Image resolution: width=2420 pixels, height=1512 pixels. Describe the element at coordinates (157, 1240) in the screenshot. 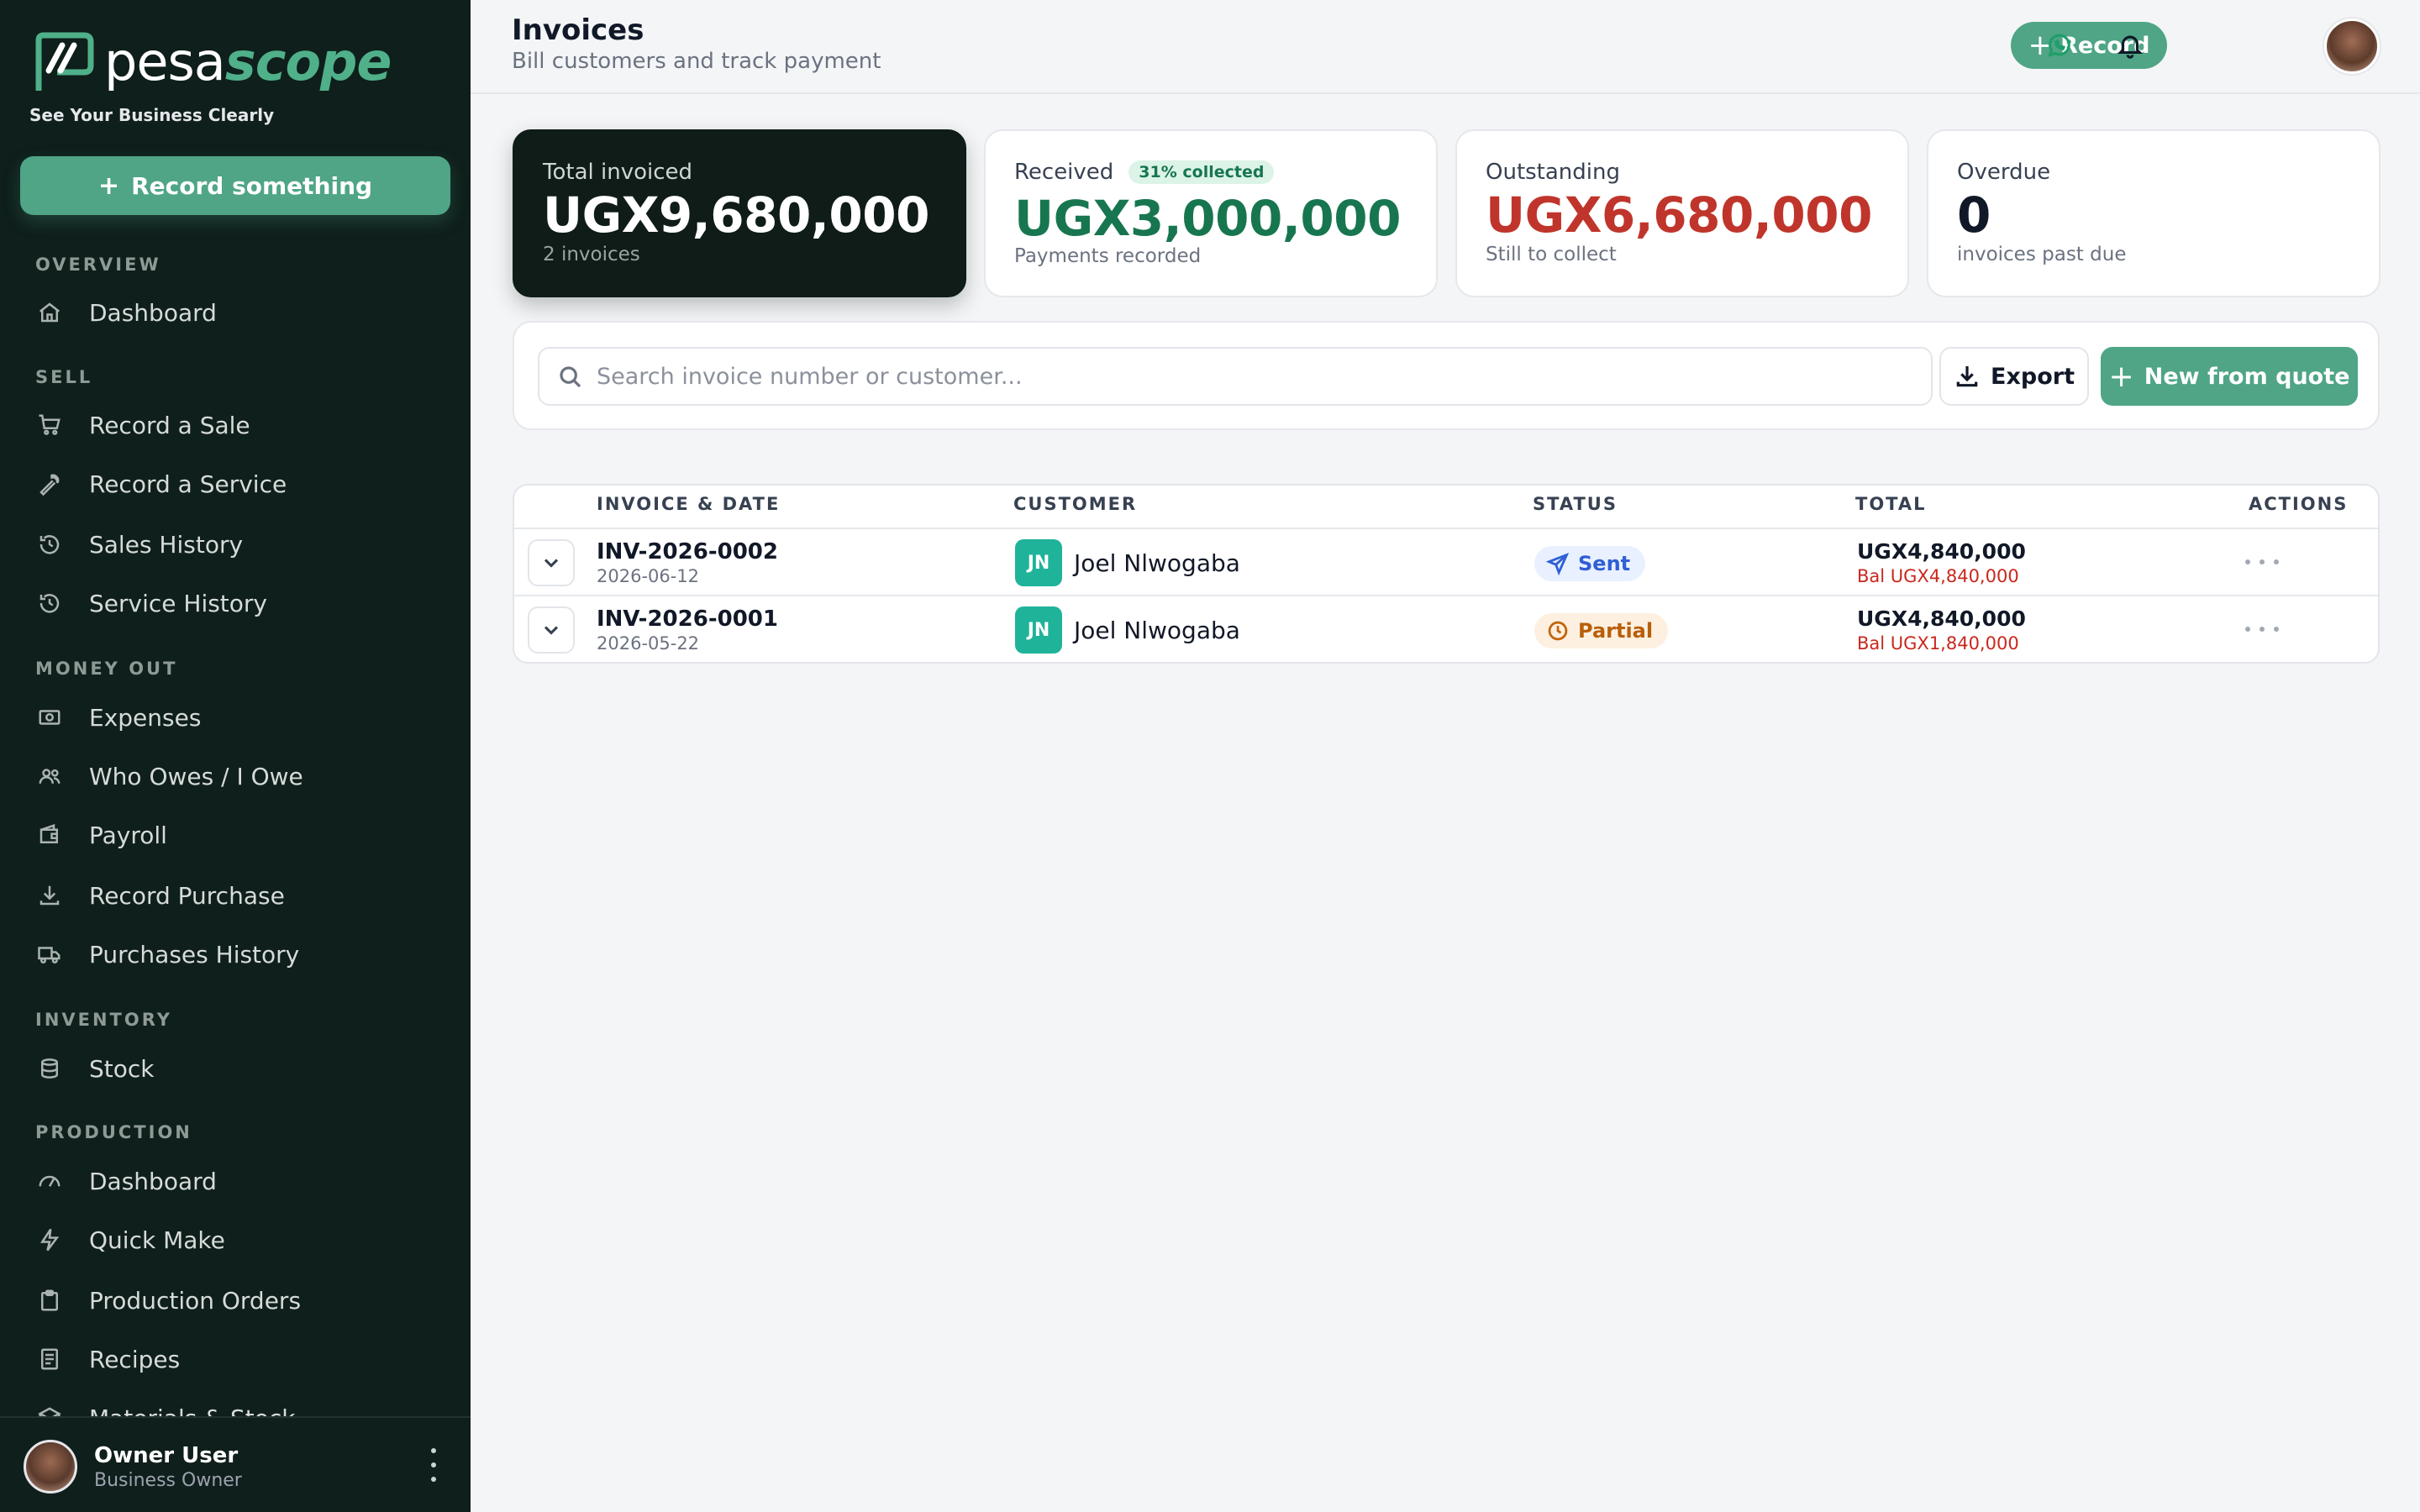

I see `sidebar-item-label: Quick Make` at that location.